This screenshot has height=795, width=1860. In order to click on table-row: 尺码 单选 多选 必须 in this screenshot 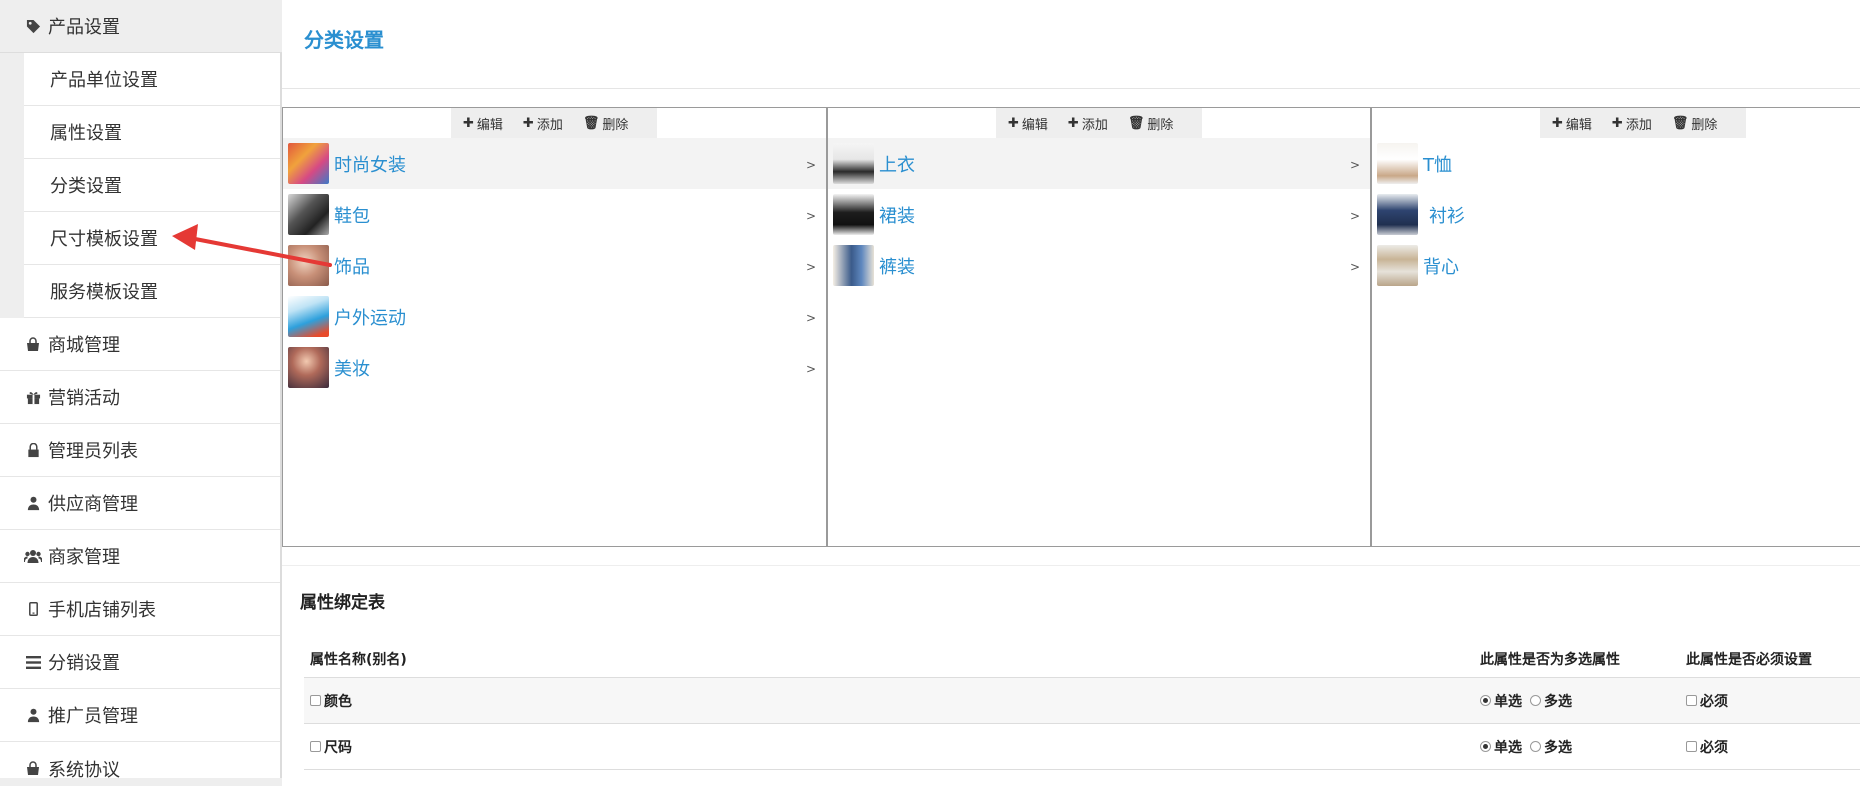, I will do `click(1082, 747)`.